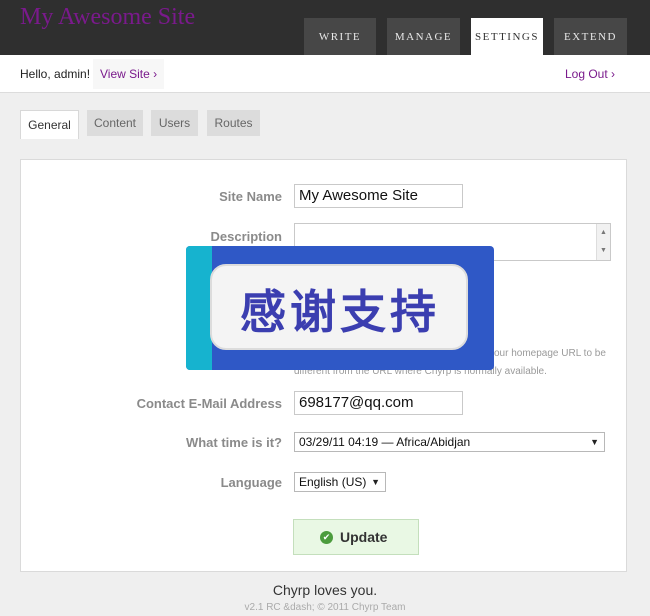 The image size is (650, 616). What do you see at coordinates (590, 36) in the screenshot?
I see `nav-tab-extend: EXTEND` at bounding box center [590, 36].